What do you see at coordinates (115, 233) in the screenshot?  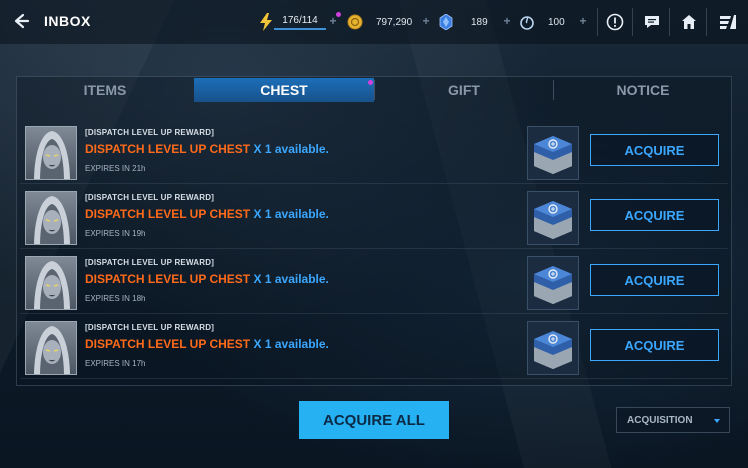 I see `expiry-text: EXPIRES IN 19h` at bounding box center [115, 233].